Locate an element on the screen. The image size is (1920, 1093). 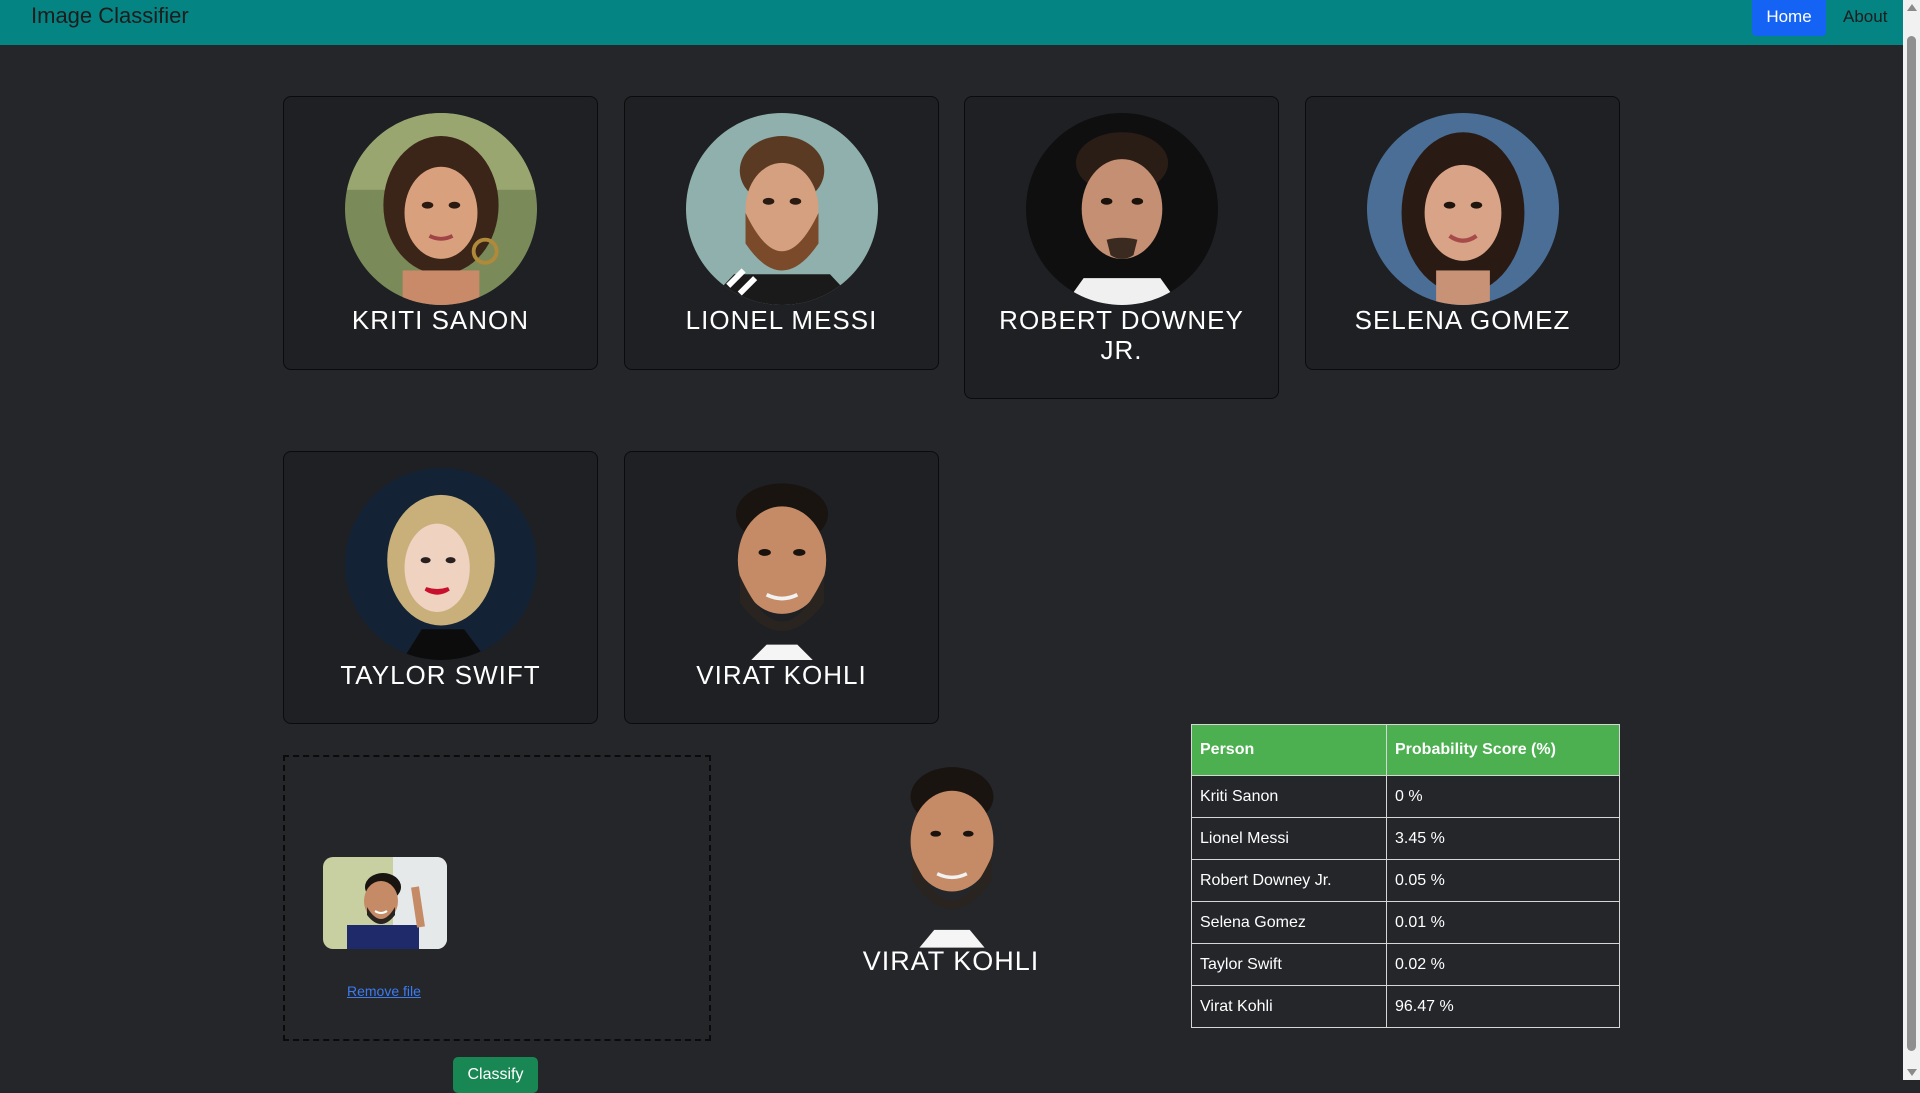
brand-title: Image Classifier is located at coordinates (110, 16).